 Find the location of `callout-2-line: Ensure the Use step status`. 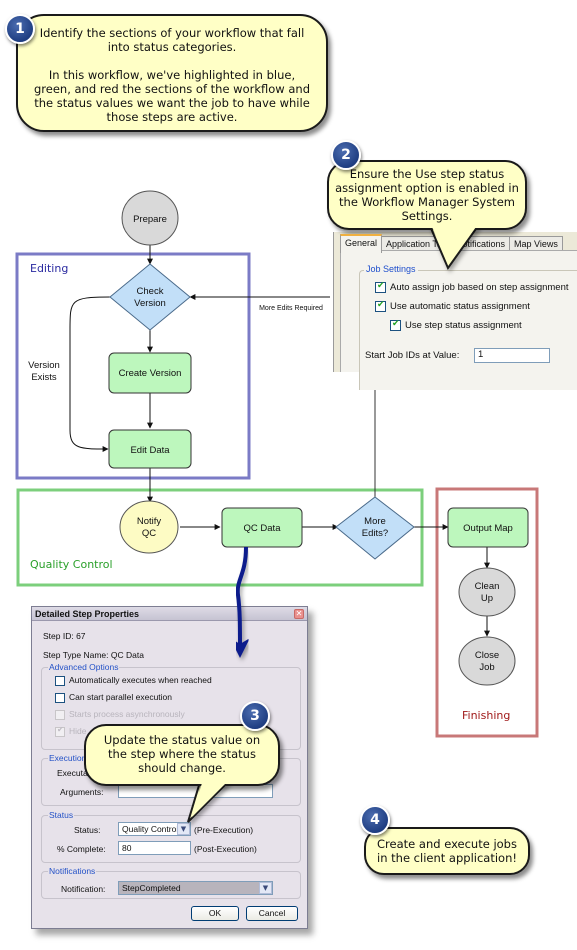

callout-2-line: Ensure the Use step status is located at coordinates (427, 174).